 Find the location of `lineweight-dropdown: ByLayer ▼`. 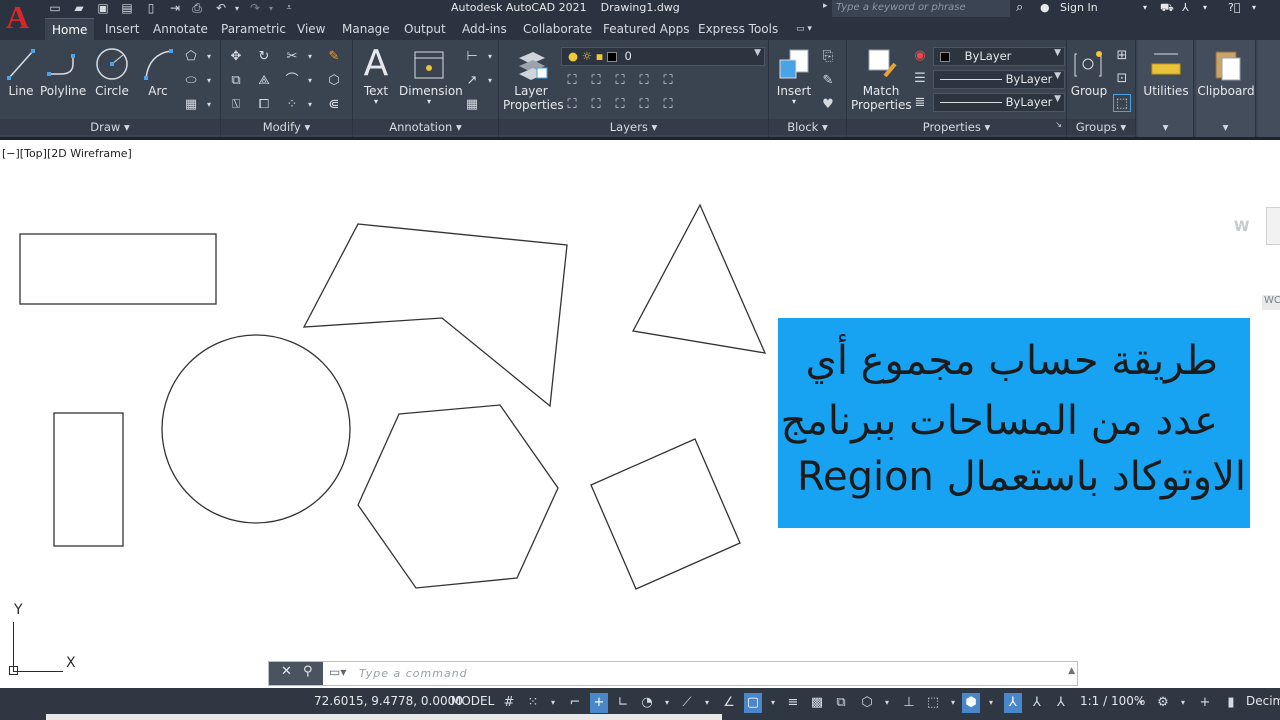

lineweight-dropdown: ByLayer ▼ is located at coordinates (999, 102).